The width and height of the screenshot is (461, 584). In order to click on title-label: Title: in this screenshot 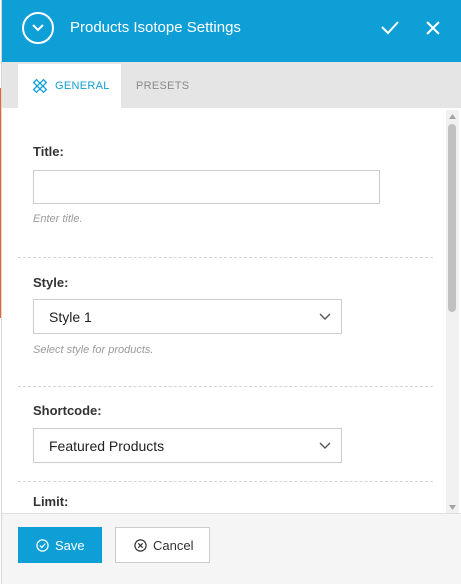, I will do `click(48, 151)`.